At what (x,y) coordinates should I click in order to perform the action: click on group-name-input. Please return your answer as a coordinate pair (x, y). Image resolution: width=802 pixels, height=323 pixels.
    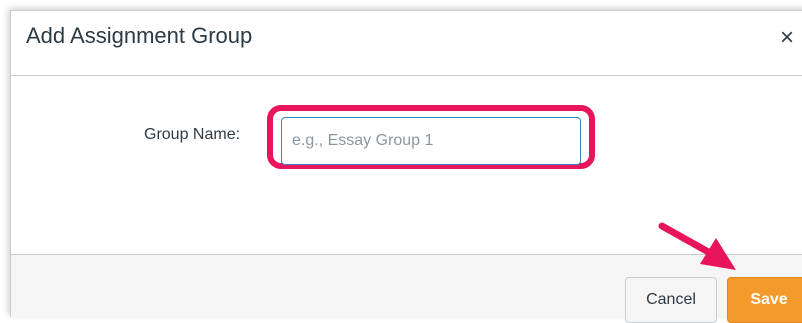
    Looking at the image, I should click on (431, 141).